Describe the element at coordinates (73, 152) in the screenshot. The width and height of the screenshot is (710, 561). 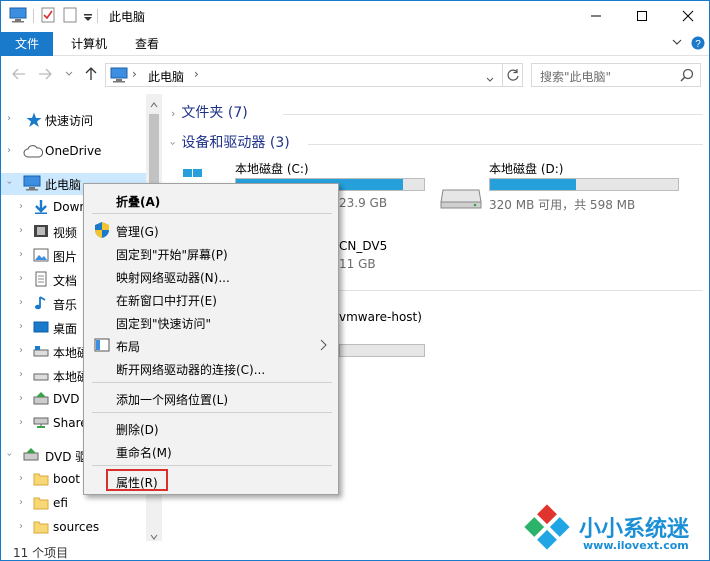
I see `nav-item-onedrive: › OneDrive` at that location.